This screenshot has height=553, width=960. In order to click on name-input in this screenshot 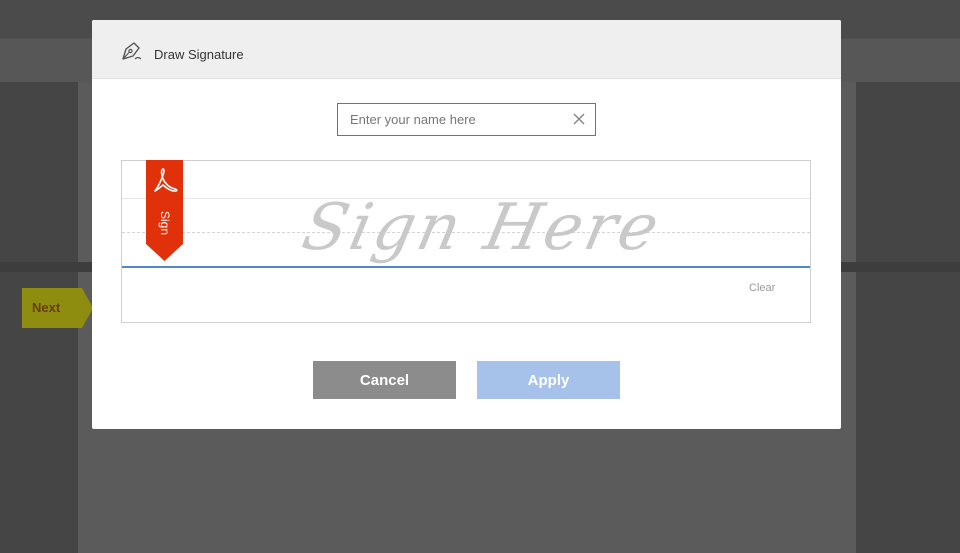, I will do `click(450, 119)`.